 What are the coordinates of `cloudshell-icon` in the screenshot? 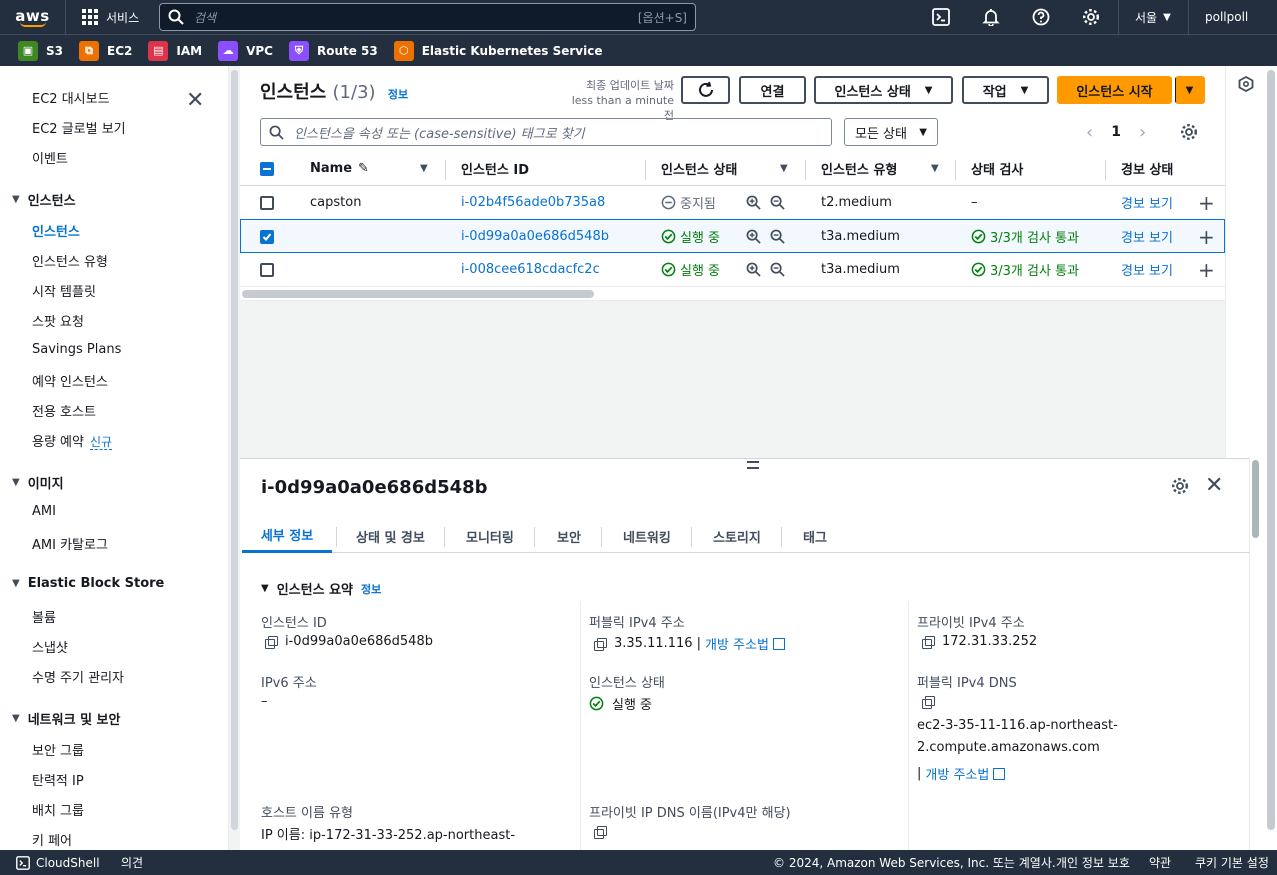 It's located at (941, 17).